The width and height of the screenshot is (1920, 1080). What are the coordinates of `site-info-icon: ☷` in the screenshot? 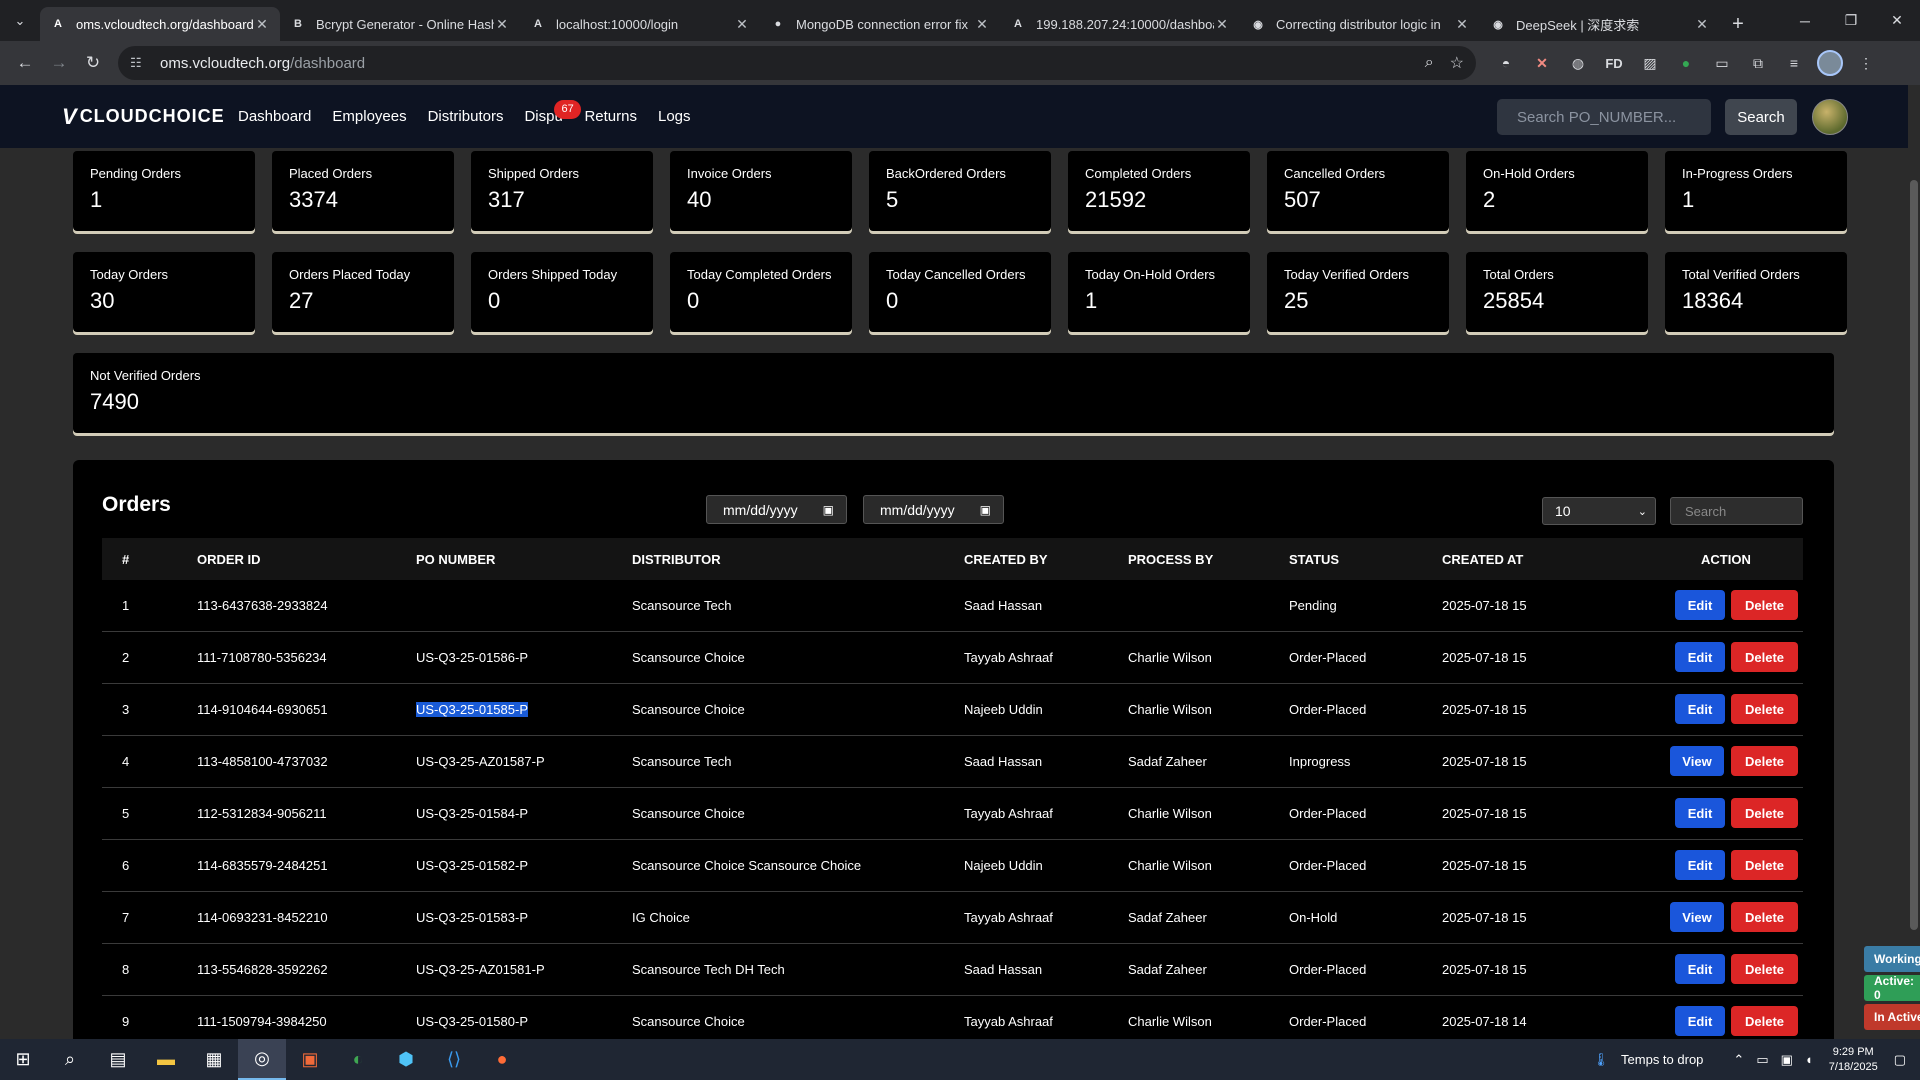 It's located at (140, 63).